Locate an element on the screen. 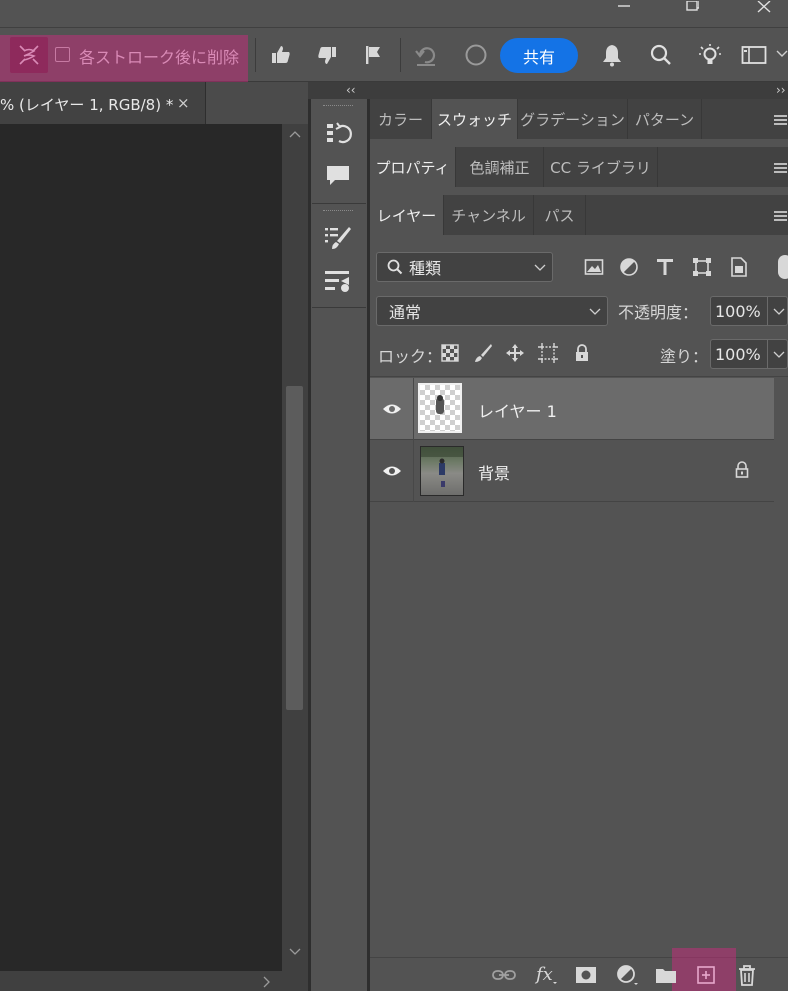 The image size is (788, 991). filter-type-icon is located at coordinates (665, 267).